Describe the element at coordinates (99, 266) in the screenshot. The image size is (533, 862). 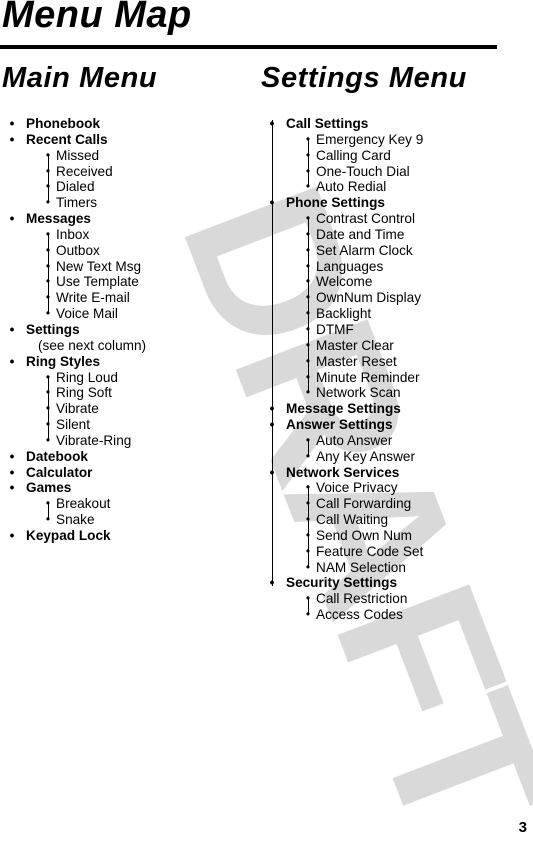
I see `main-menu-subitem-label: New Text Msg` at that location.